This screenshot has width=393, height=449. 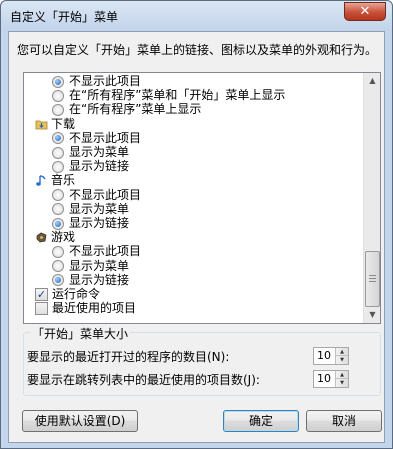 I want to click on list-category: 音乐, so click(x=55, y=180).